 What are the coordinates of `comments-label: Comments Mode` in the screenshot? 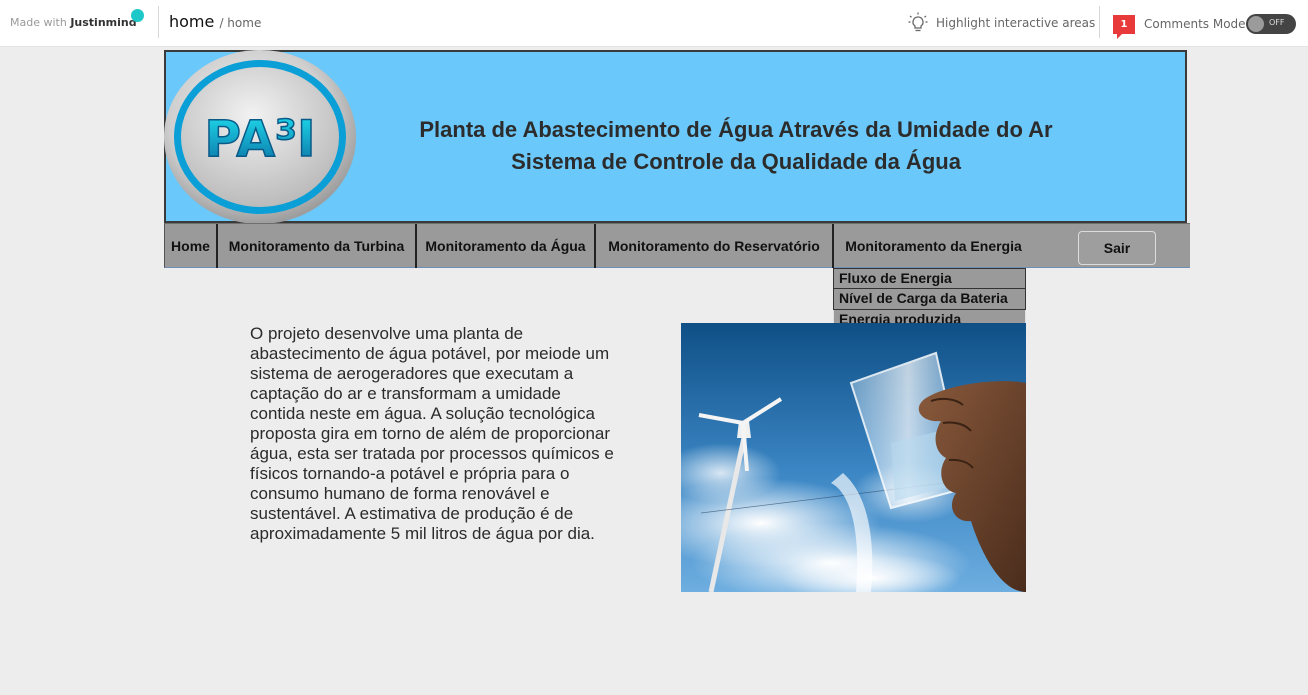 It's located at (1195, 24).